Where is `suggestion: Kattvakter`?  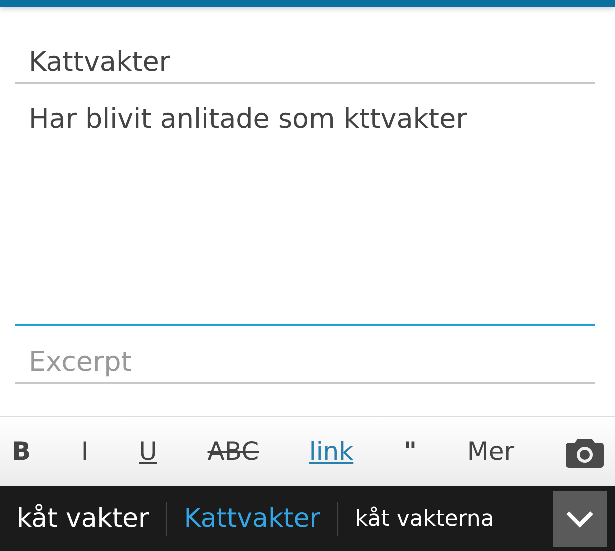
suggestion: Kattvakter is located at coordinates (252, 519).